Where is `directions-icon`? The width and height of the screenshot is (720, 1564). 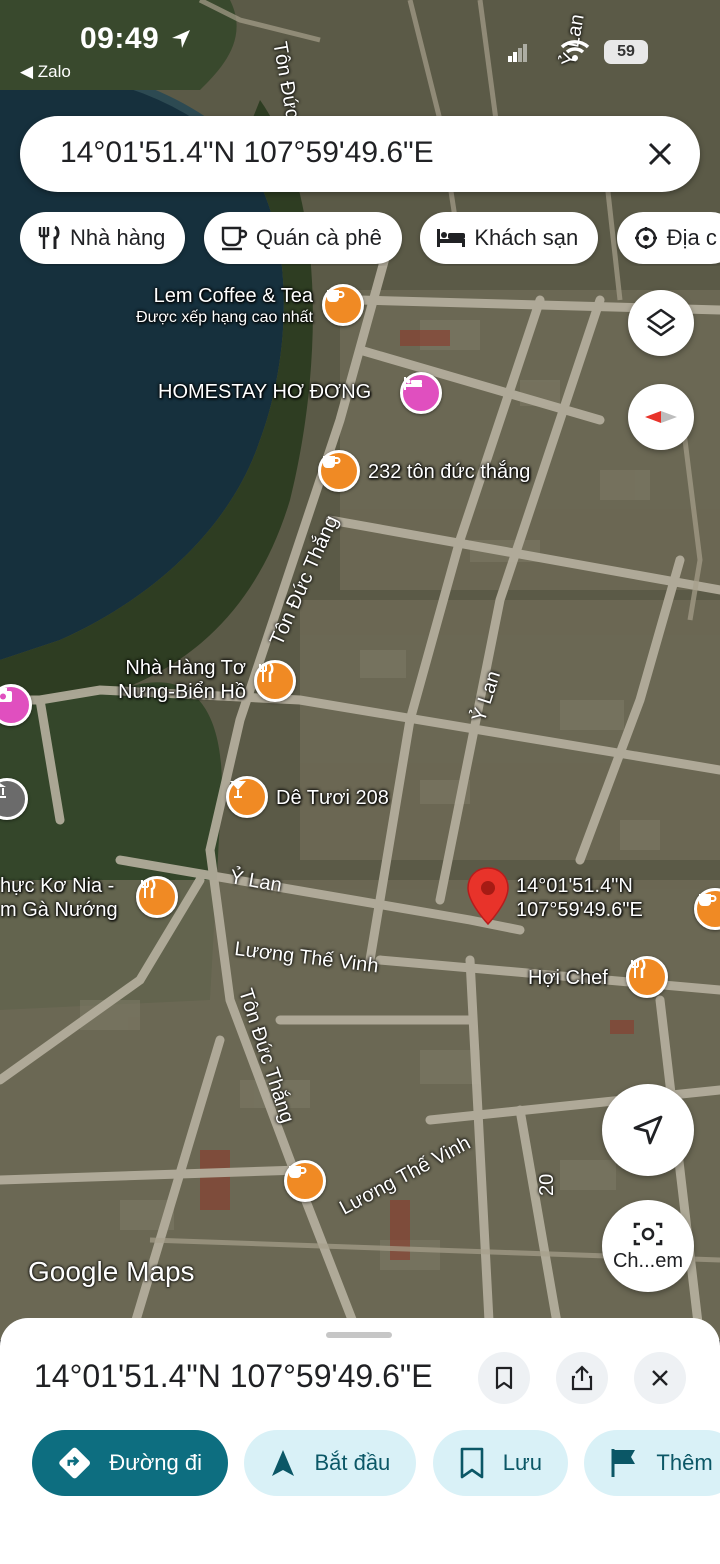
directions-icon is located at coordinates (75, 1463).